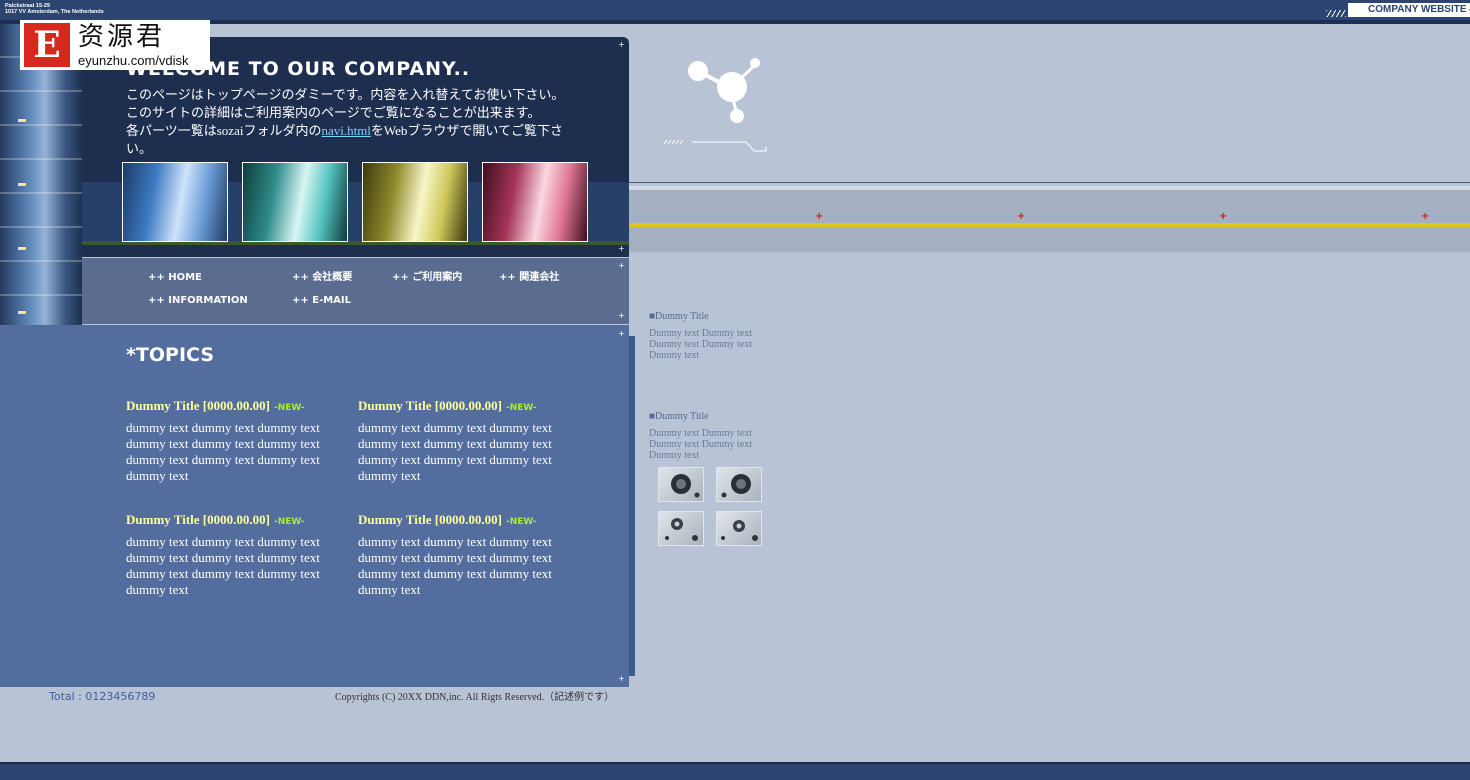 This screenshot has width=1470, height=780. Describe the element at coordinates (333, 112) in the screenshot. I see `welcome-line-2: このサイトの詳細はご利用案内のページでご覧になることが出来ます。` at that location.